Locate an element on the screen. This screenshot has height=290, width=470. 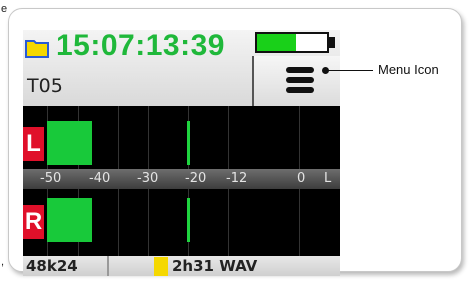
status-bar: 48k24 2h31 WAV is located at coordinates (181, 266).